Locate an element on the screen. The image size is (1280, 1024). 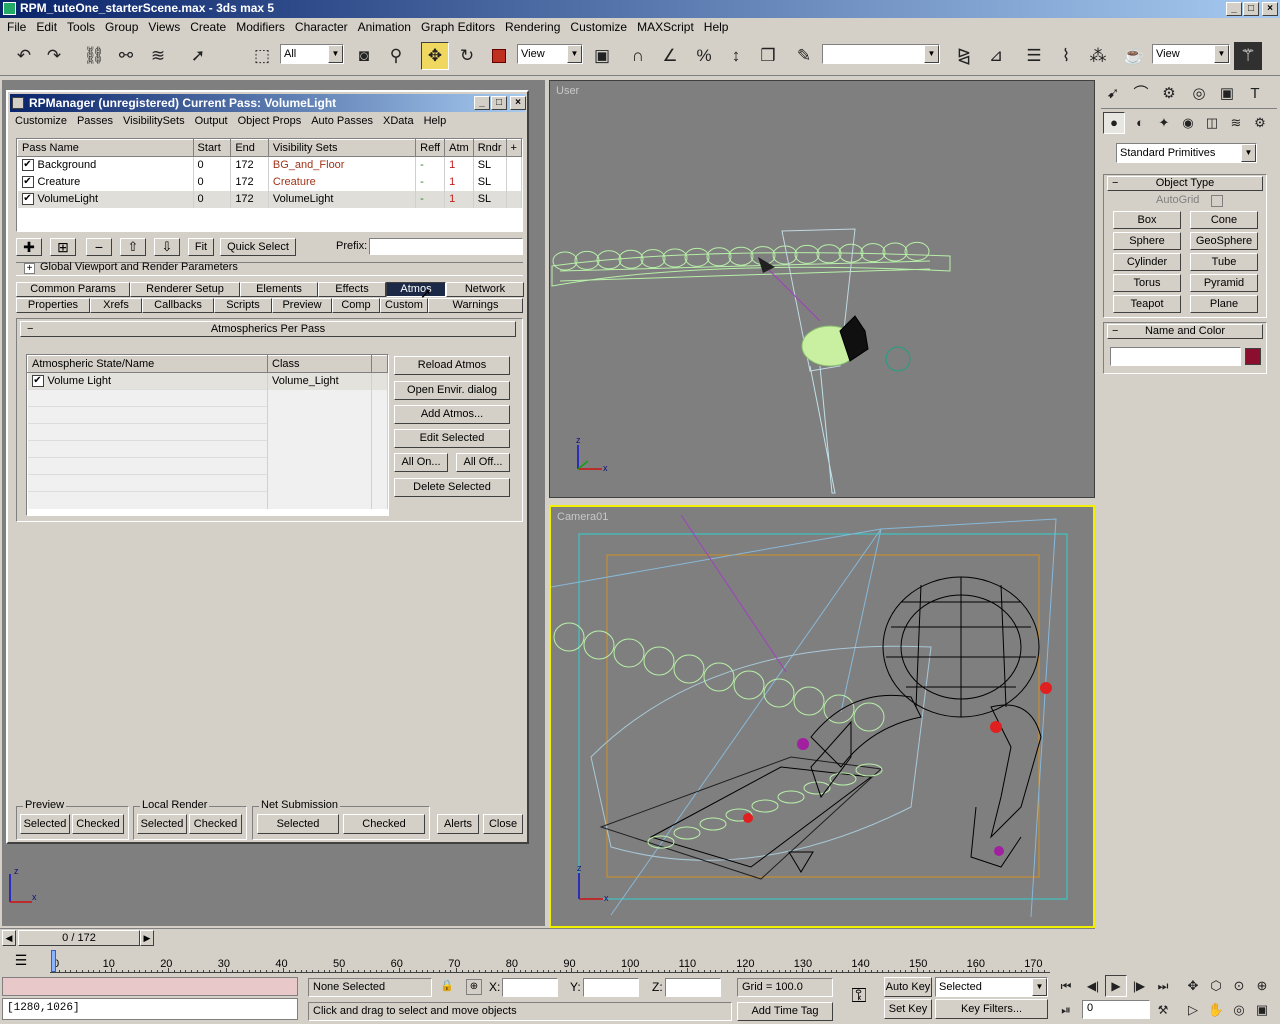
tab-callbacks: Callbacks is located at coordinates (178, 305).